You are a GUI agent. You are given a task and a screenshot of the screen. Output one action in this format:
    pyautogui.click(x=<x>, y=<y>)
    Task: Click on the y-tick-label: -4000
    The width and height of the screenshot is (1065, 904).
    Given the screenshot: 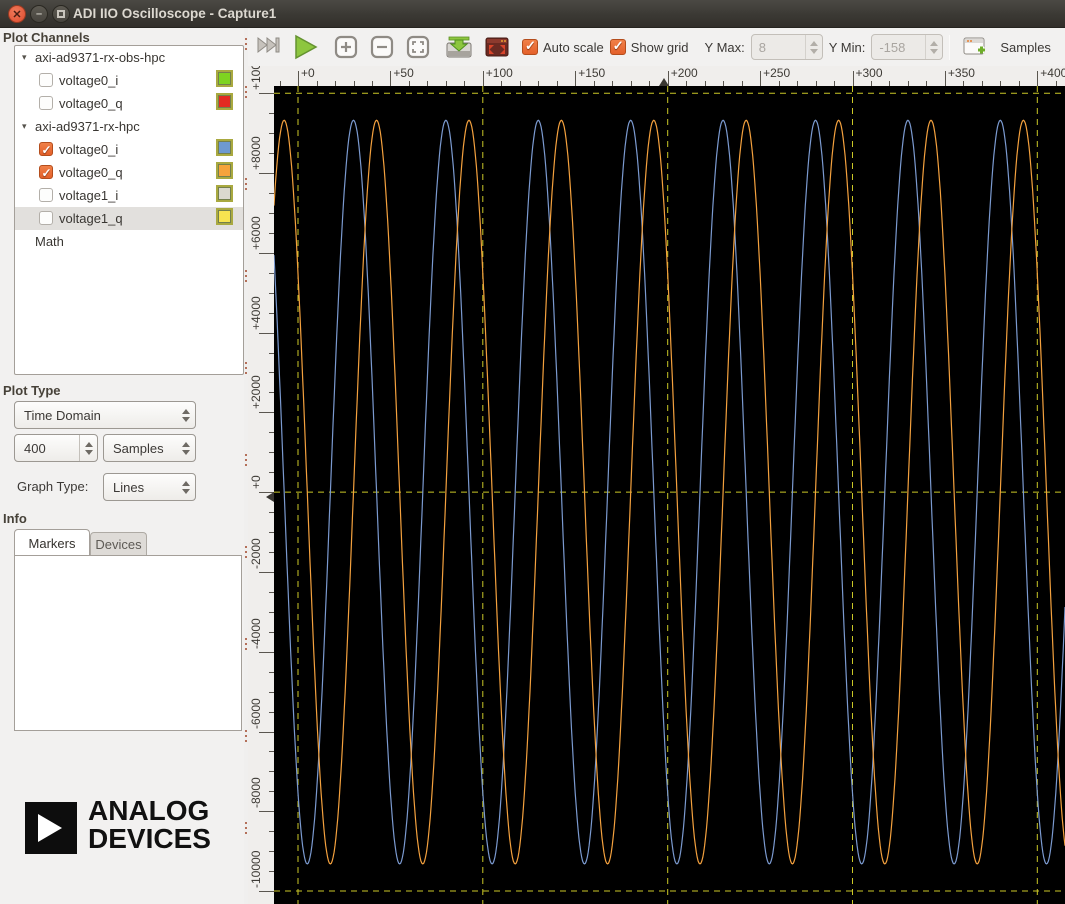 What is the action you would take?
    pyautogui.click(x=256, y=633)
    